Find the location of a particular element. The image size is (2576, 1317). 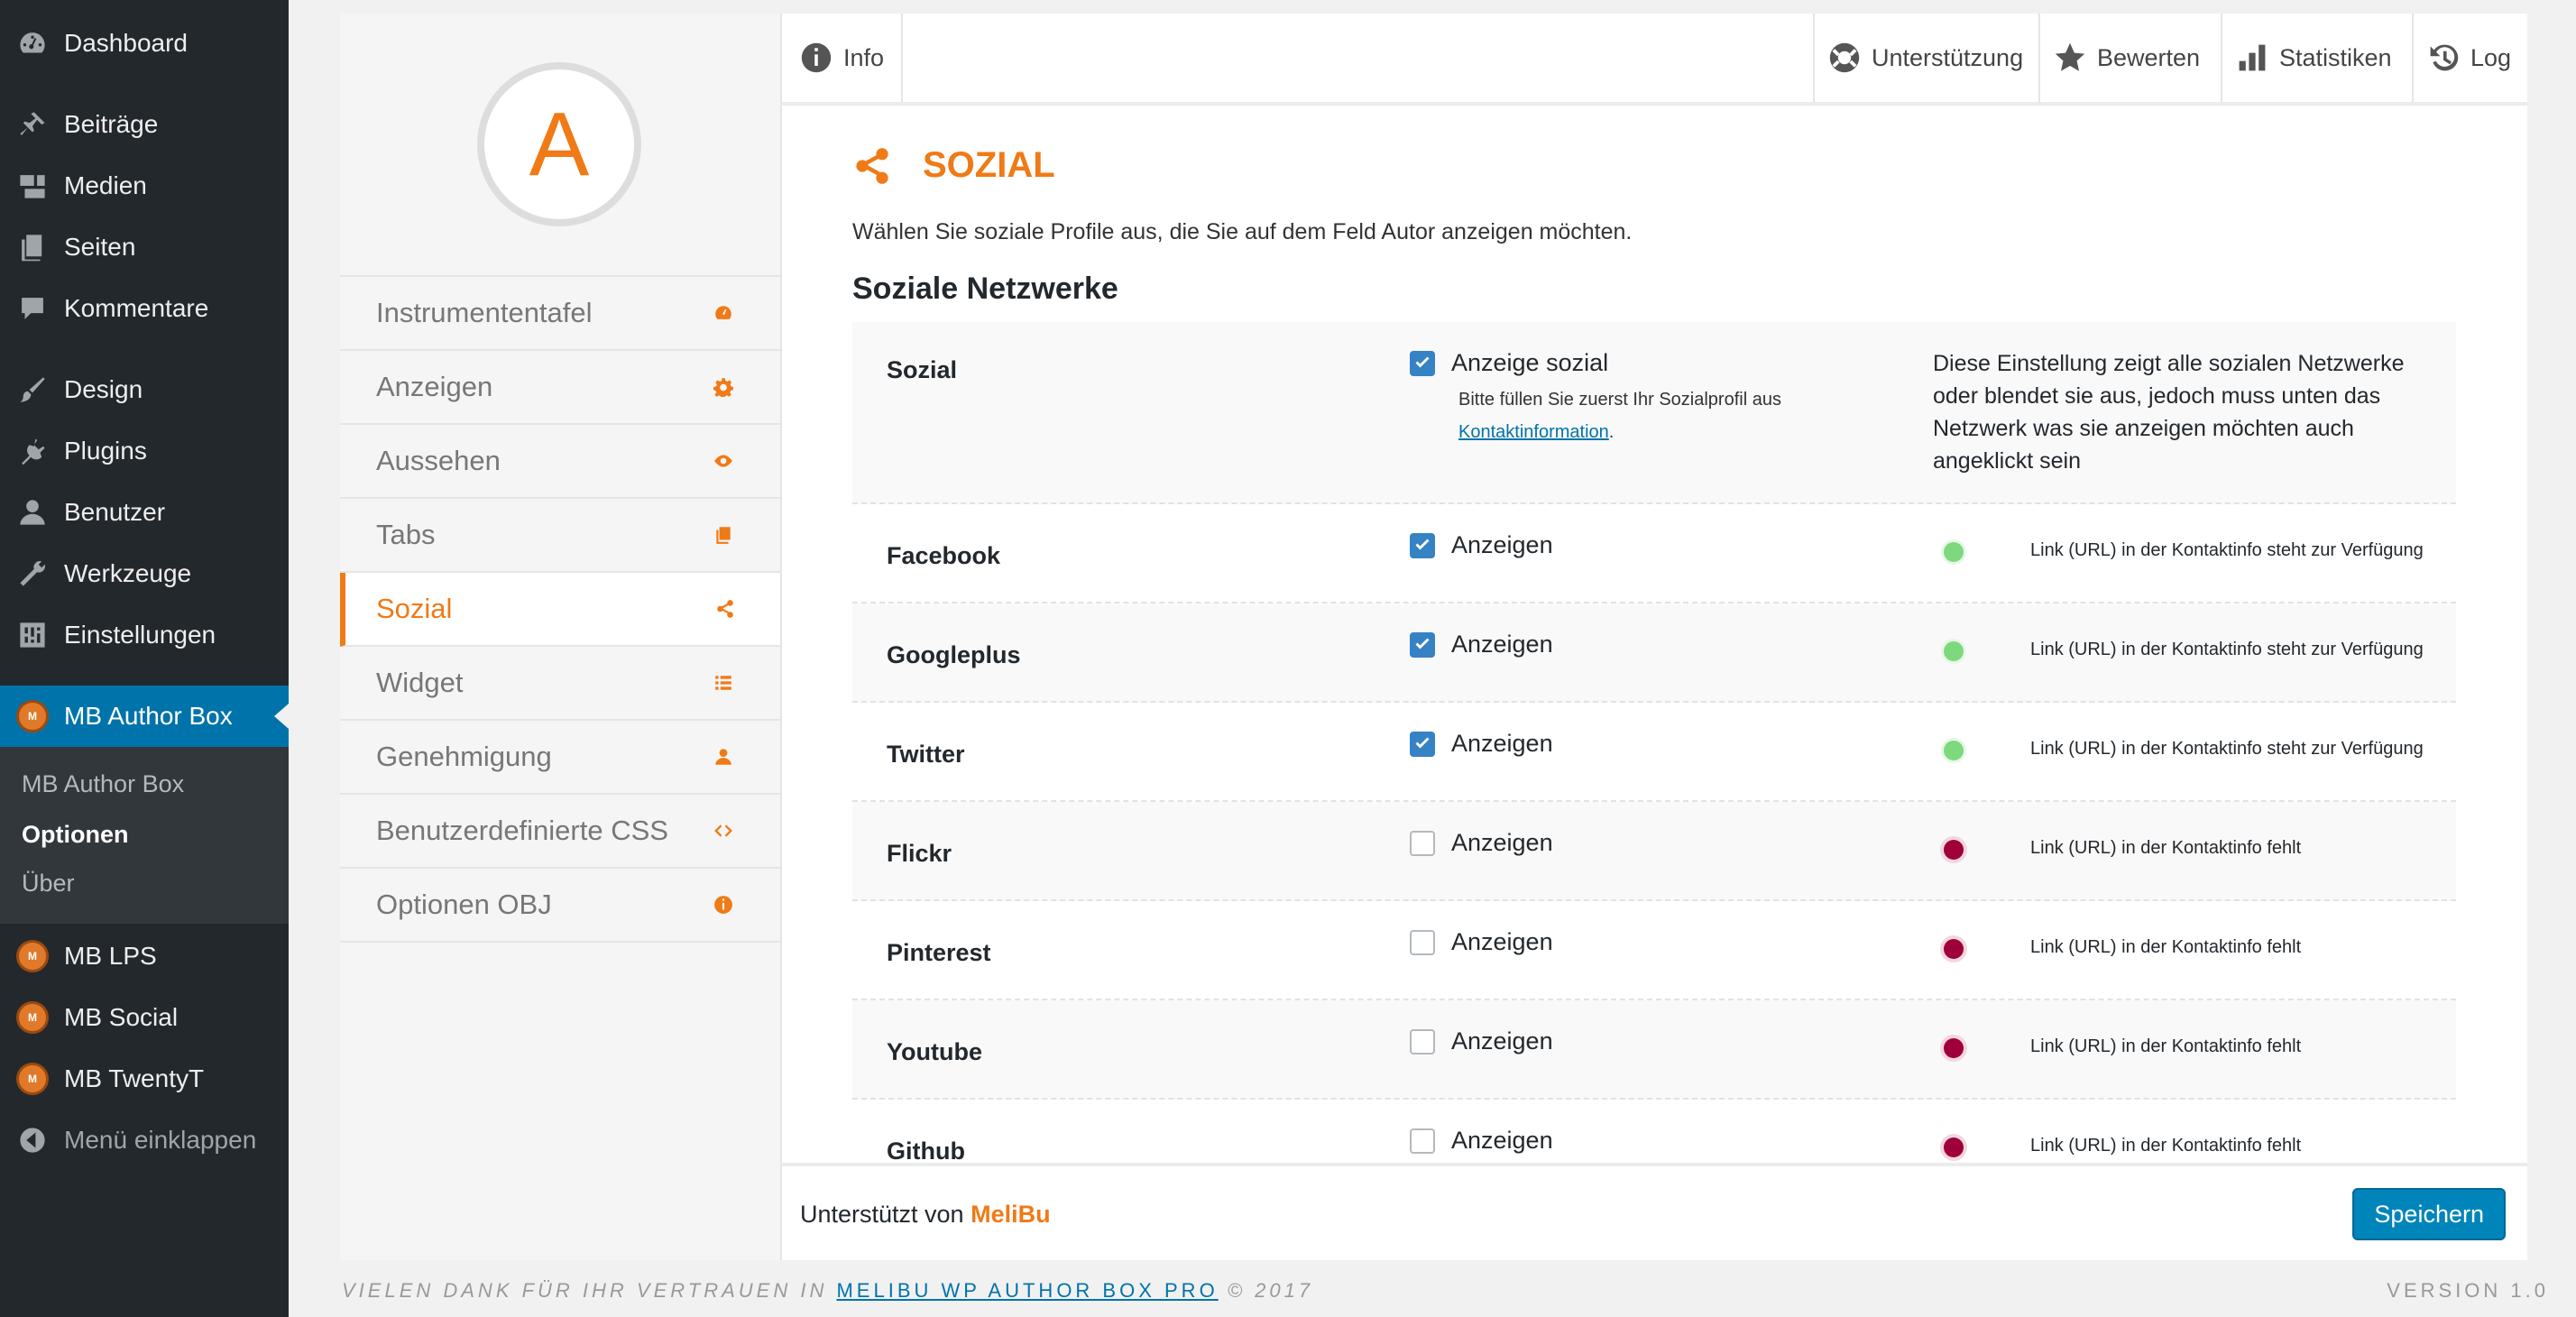

info-icon is located at coordinates (816, 57).